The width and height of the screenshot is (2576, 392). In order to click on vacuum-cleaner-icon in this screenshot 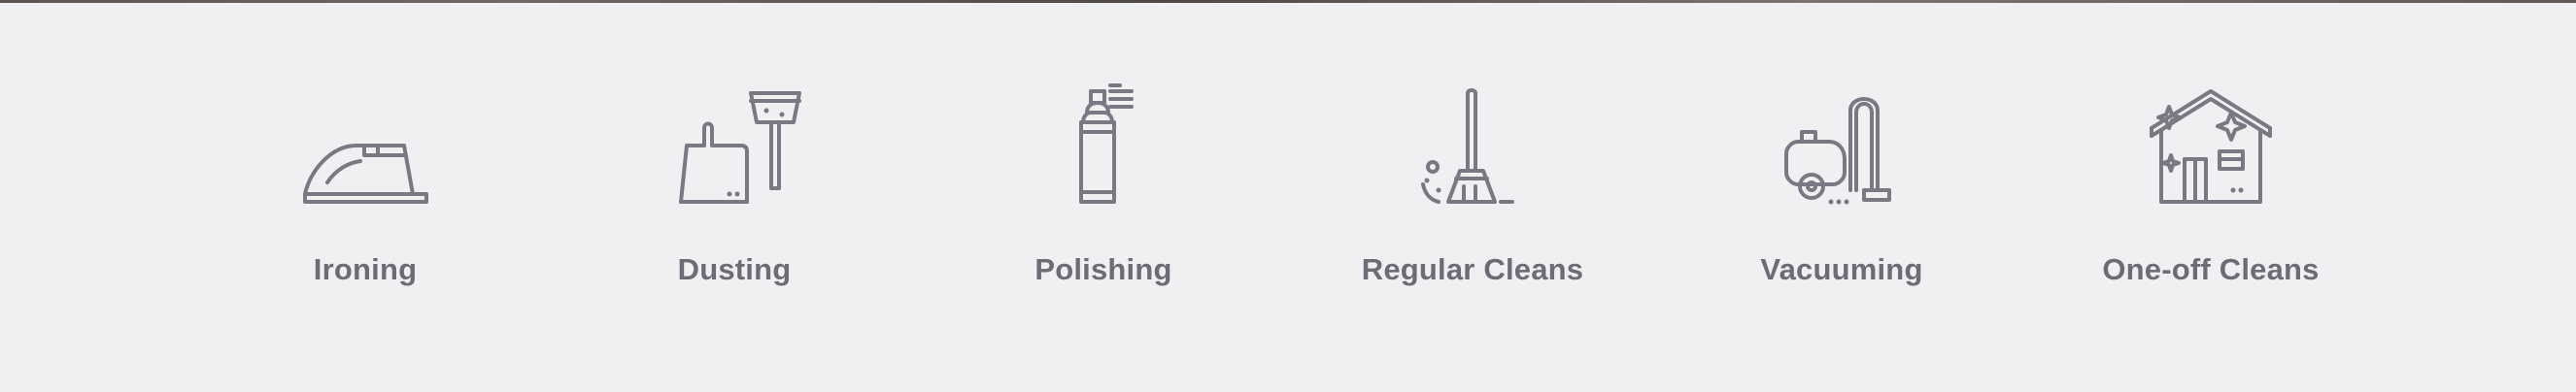, I will do `click(1837, 151)`.